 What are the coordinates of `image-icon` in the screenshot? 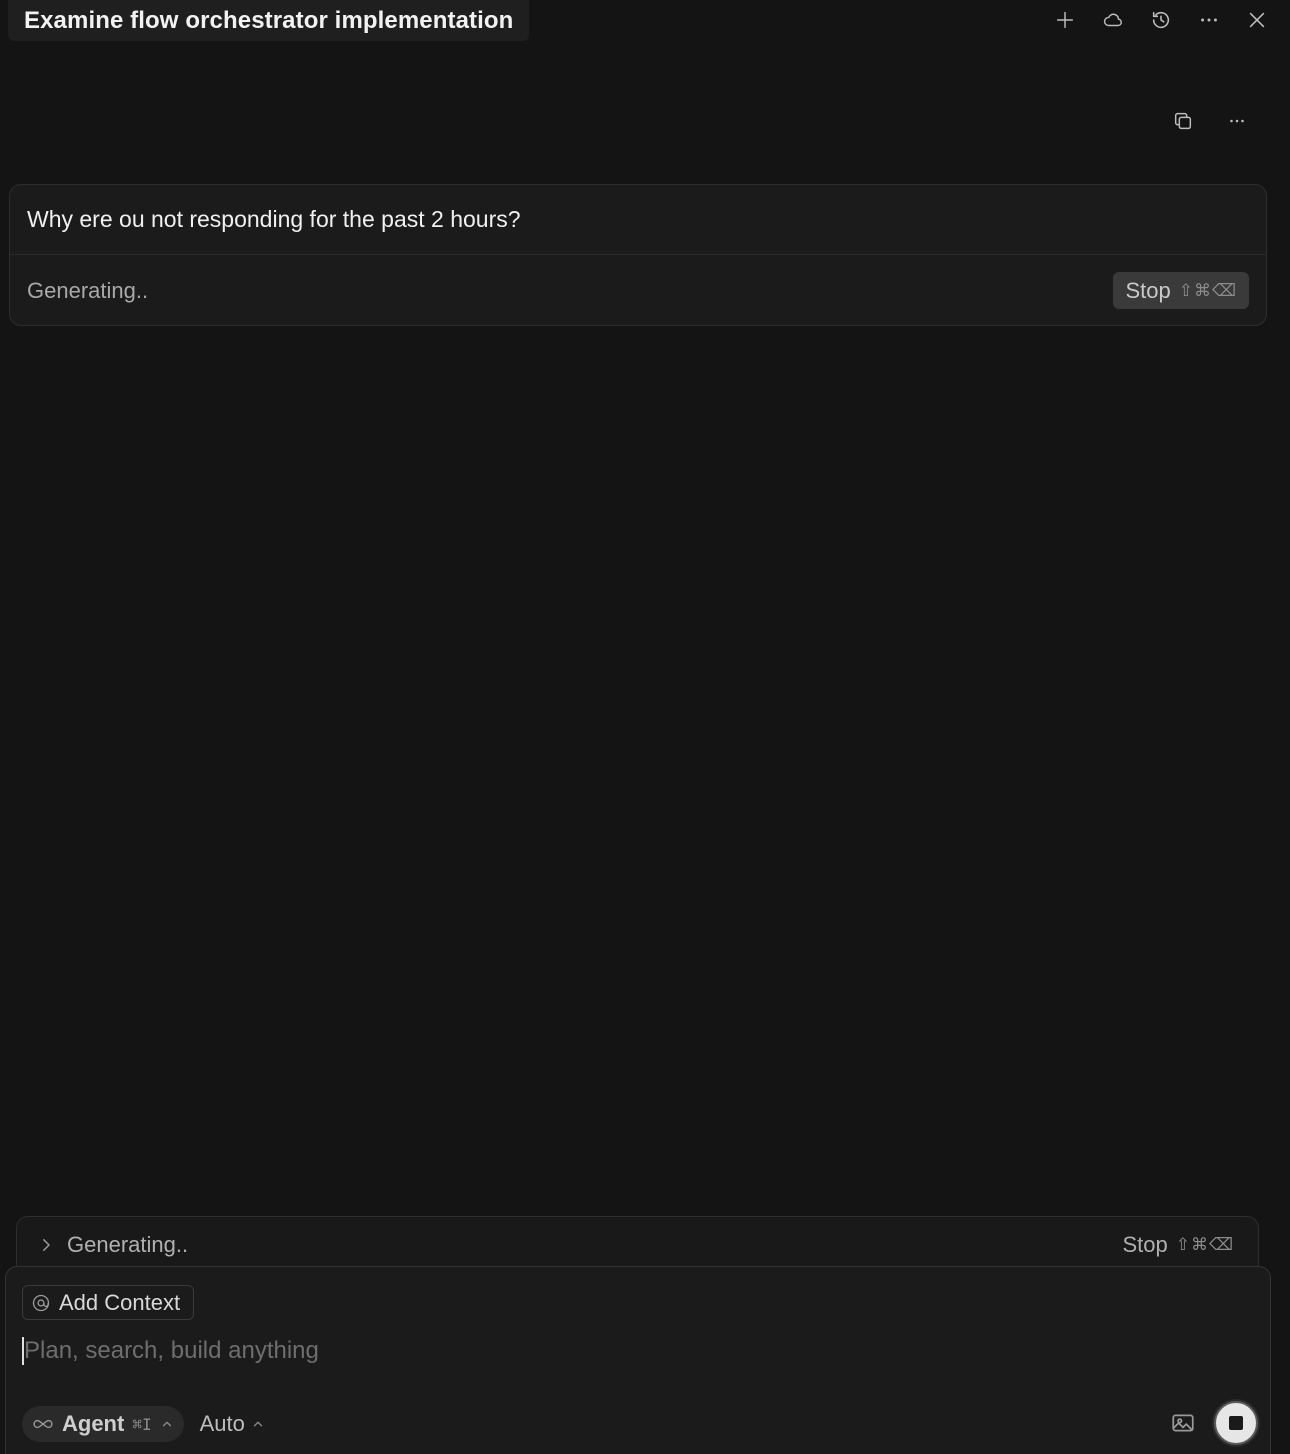 It's located at (1183, 1423).